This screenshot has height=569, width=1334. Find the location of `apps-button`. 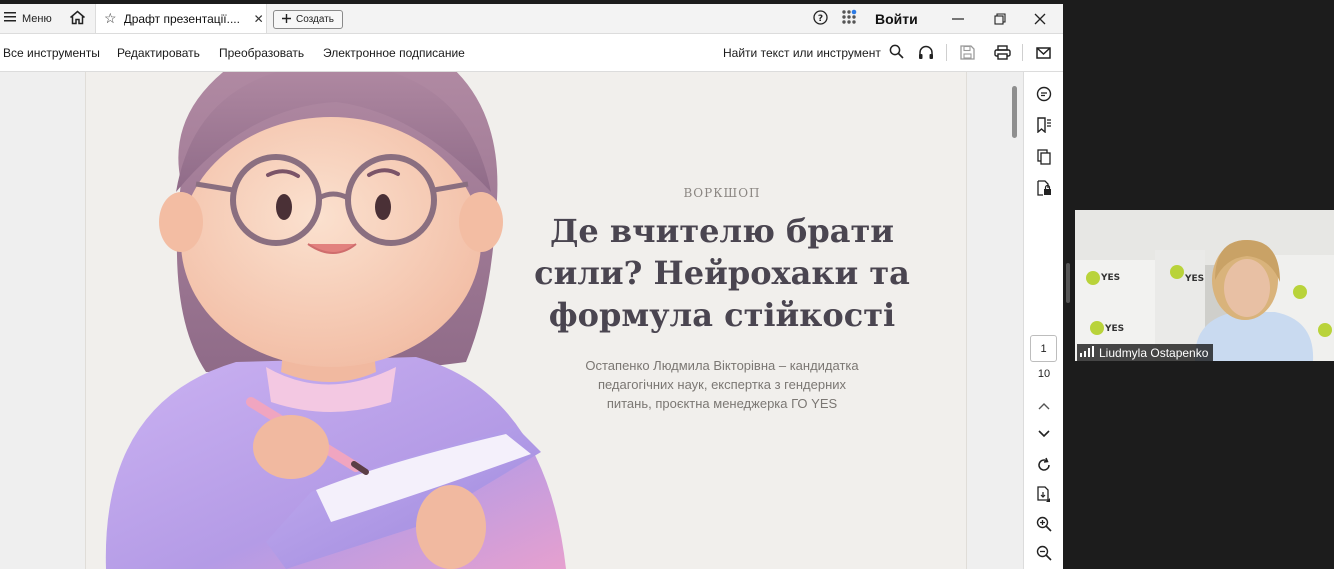

apps-button is located at coordinates (849, 18).